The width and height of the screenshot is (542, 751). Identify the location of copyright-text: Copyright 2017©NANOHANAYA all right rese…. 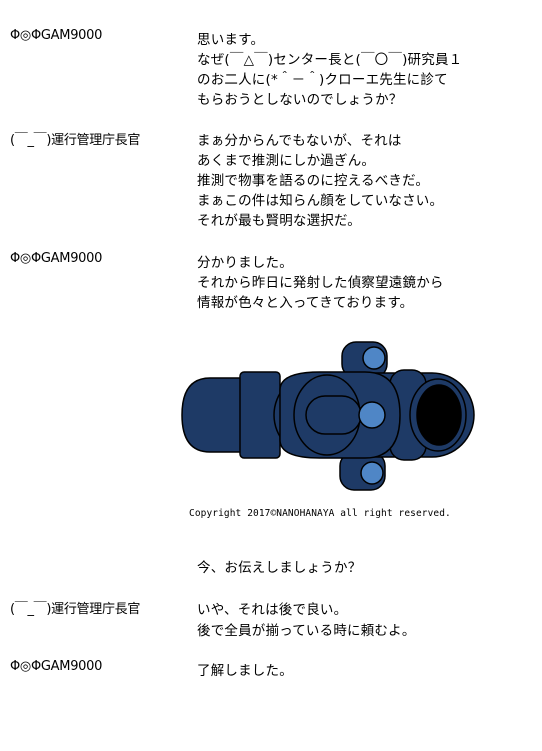
(320, 513).